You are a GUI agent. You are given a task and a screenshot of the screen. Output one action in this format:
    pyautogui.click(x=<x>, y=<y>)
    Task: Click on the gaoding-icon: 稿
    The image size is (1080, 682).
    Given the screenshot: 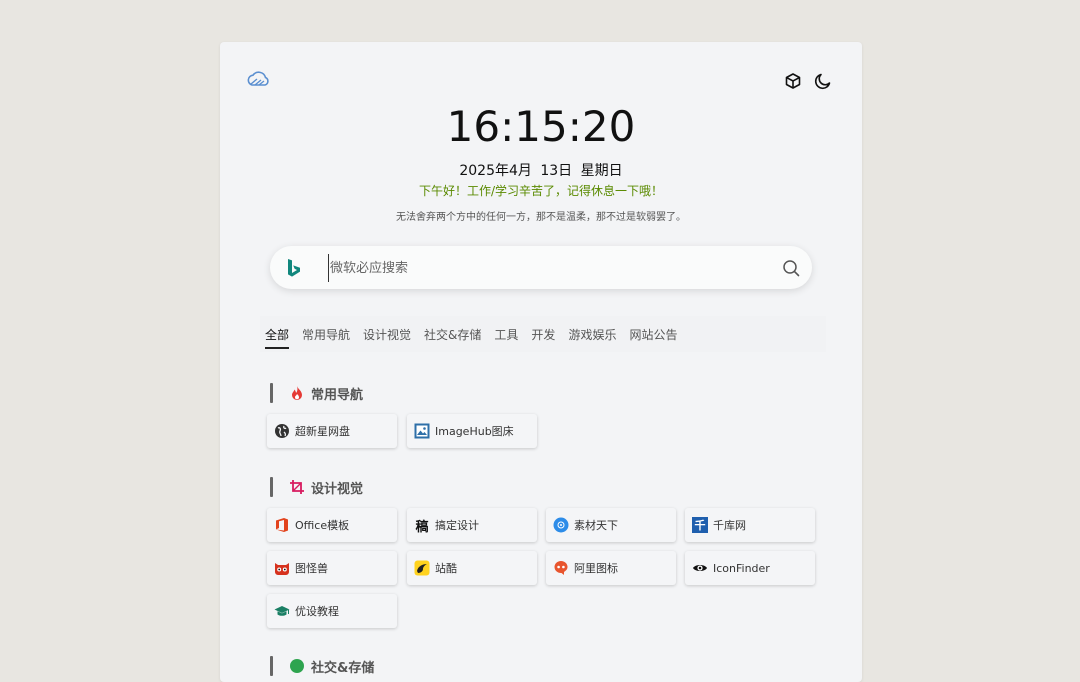 What is the action you would take?
    pyautogui.click(x=422, y=527)
    